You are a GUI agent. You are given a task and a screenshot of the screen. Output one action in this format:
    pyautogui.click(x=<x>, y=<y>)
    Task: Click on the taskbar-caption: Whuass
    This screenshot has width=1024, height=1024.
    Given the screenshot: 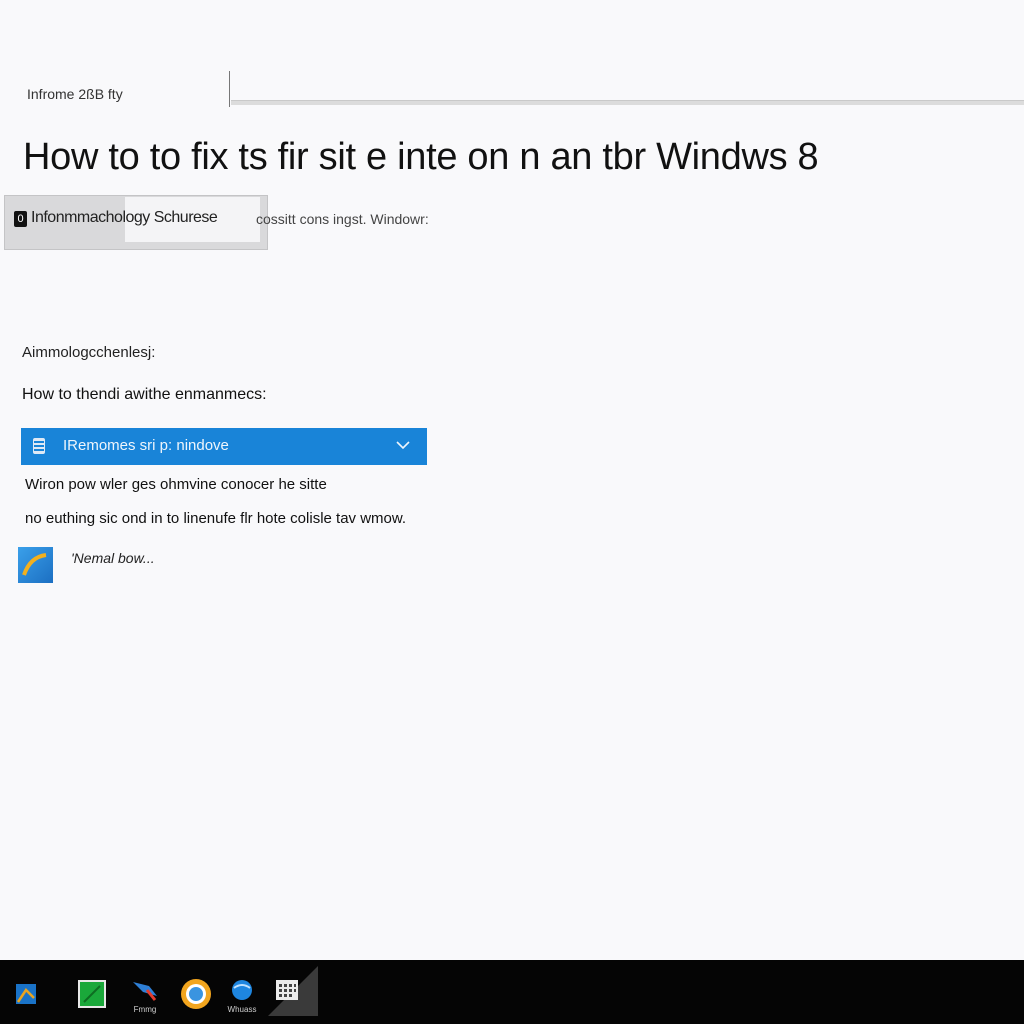 What is the action you would take?
    pyautogui.click(x=242, y=1009)
    